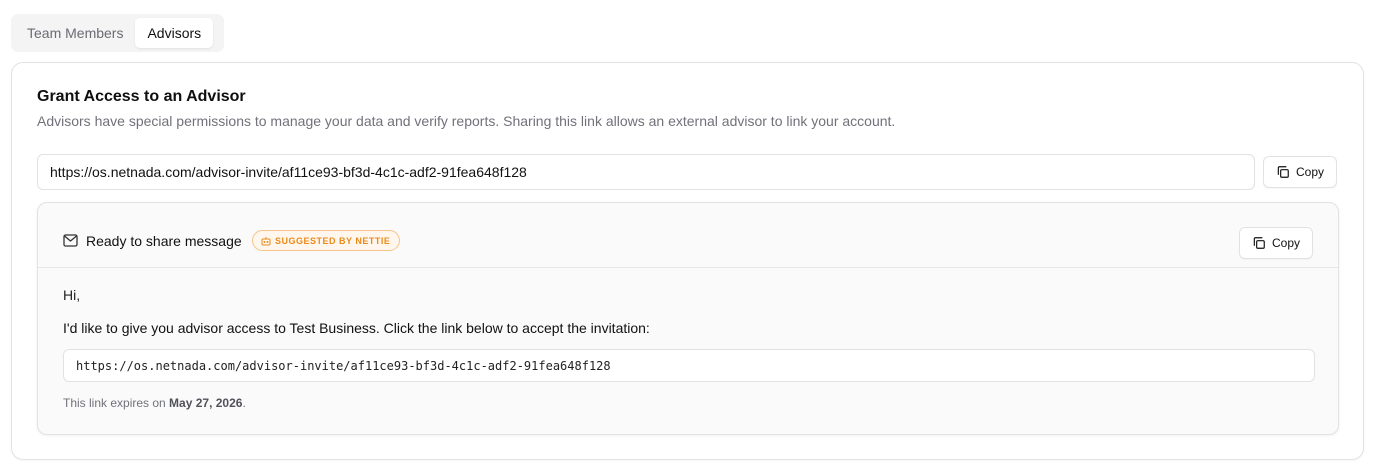 This screenshot has height=476, width=1384. I want to click on suggested-badge-label: SUGGESTED BY NETTIE, so click(333, 240).